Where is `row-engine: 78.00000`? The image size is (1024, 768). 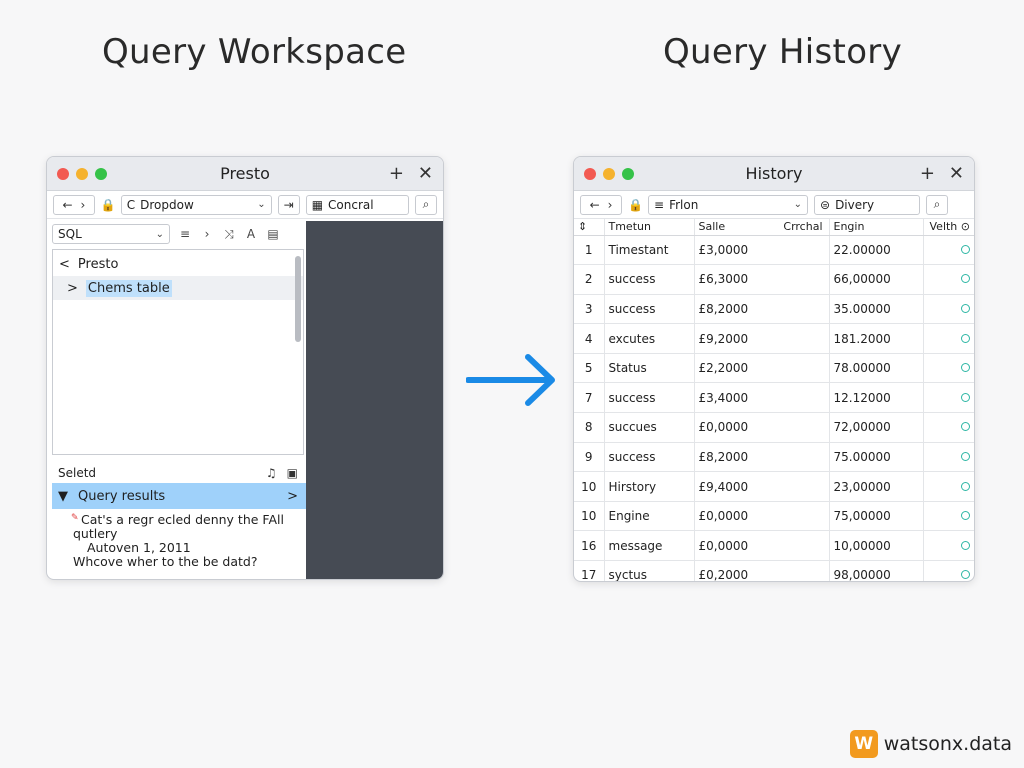 row-engine: 78.00000 is located at coordinates (876, 368).